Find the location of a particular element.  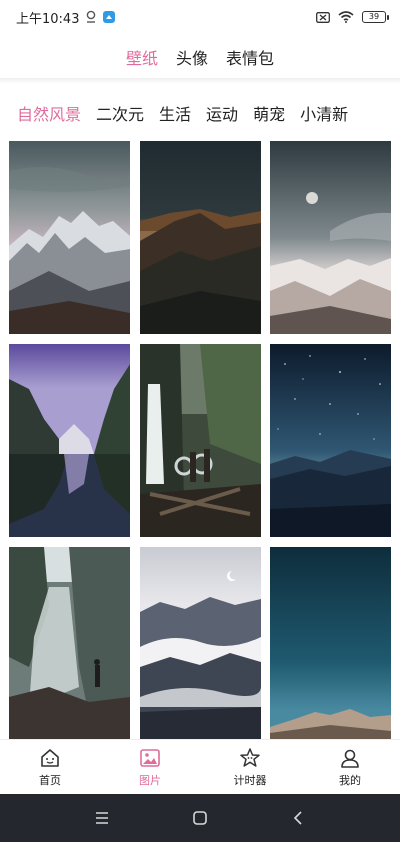

chevron-left-icon is located at coordinates (297, 818).